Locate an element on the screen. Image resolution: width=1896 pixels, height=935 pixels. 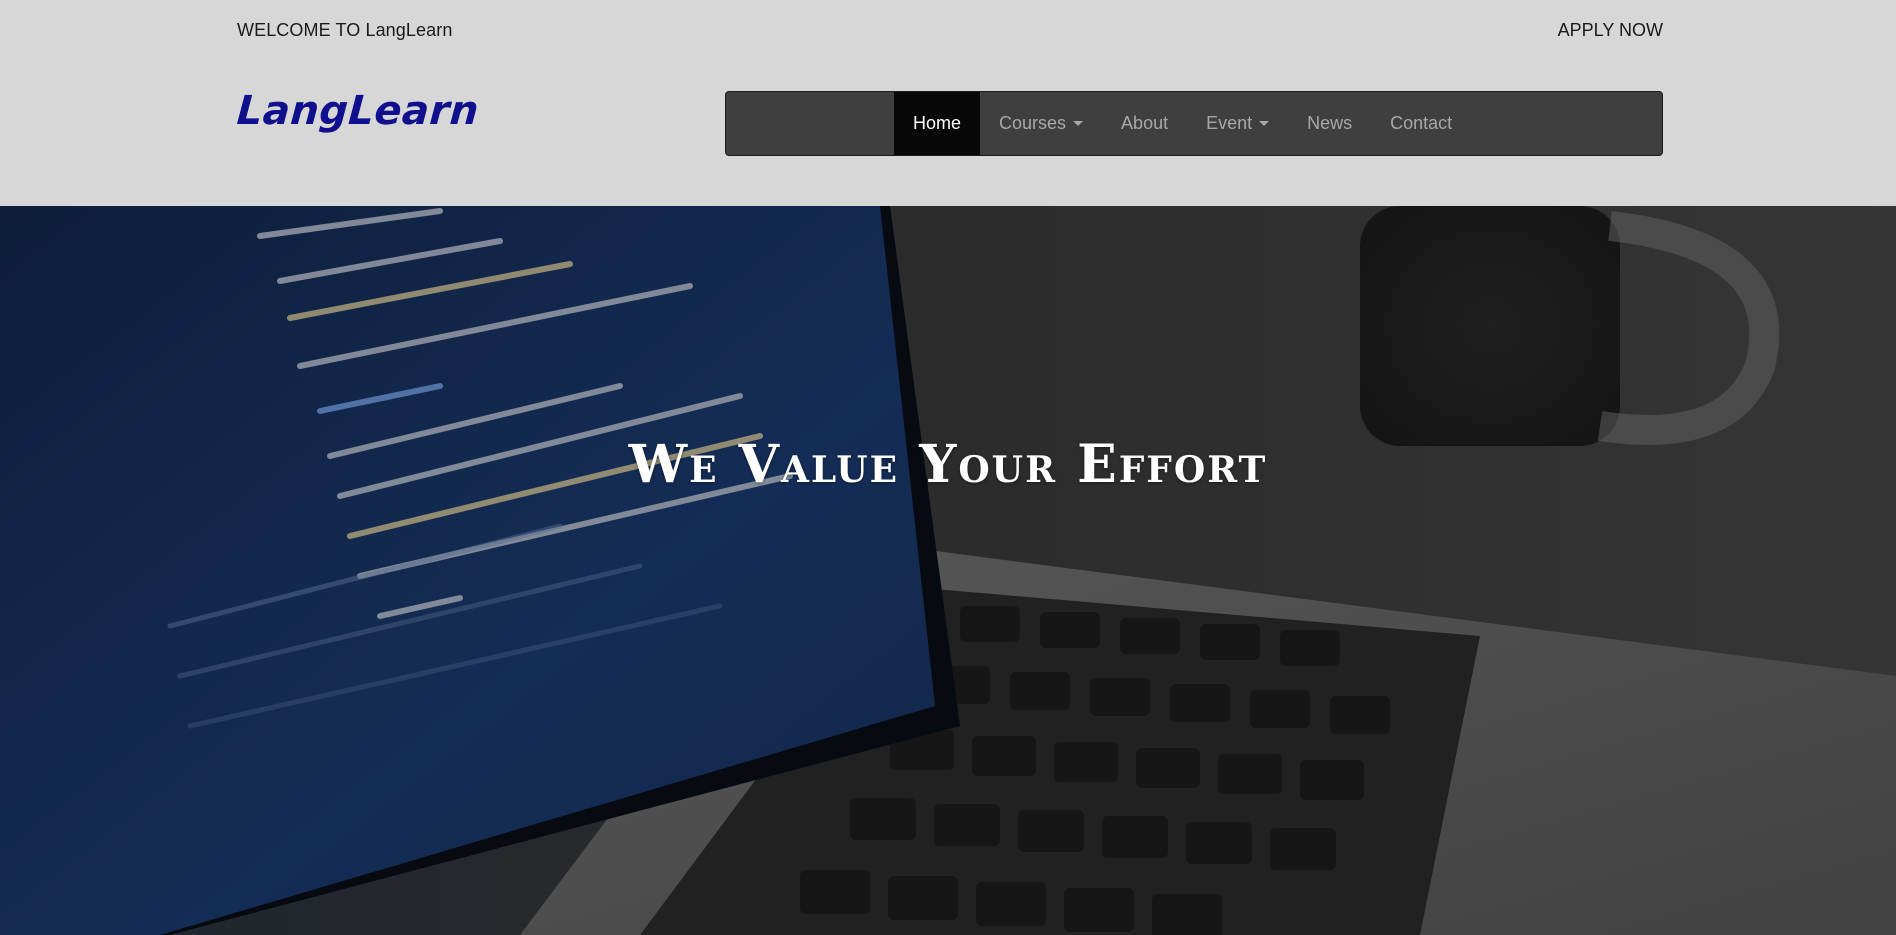
nav-item-news: News is located at coordinates (1329, 123).